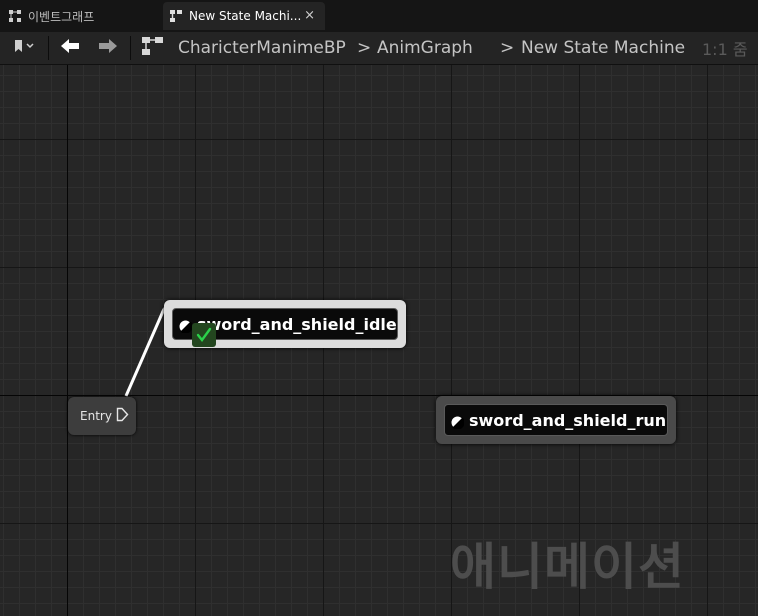 Image resolution: width=758 pixels, height=616 pixels. I want to click on state-label: sword_and_shield_run, so click(568, 420).